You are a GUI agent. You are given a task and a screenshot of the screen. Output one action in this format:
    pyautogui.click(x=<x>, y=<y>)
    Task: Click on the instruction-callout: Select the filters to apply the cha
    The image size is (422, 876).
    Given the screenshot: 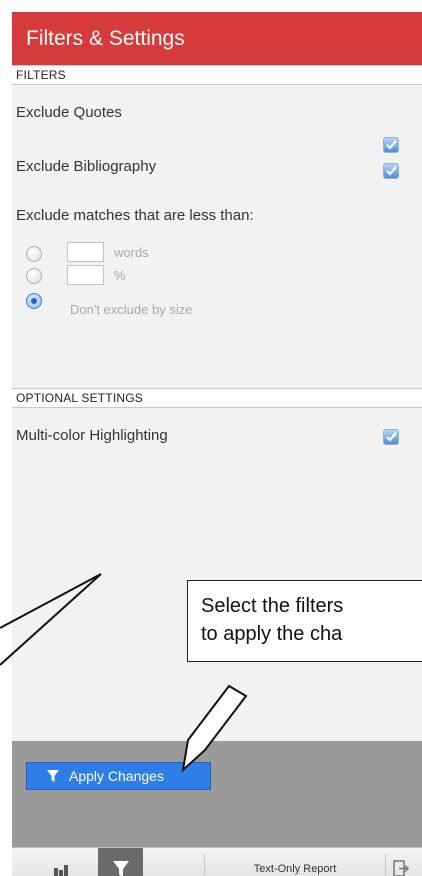 What is the action you would take?
    pyautogui.click(x=304, y=621)
    